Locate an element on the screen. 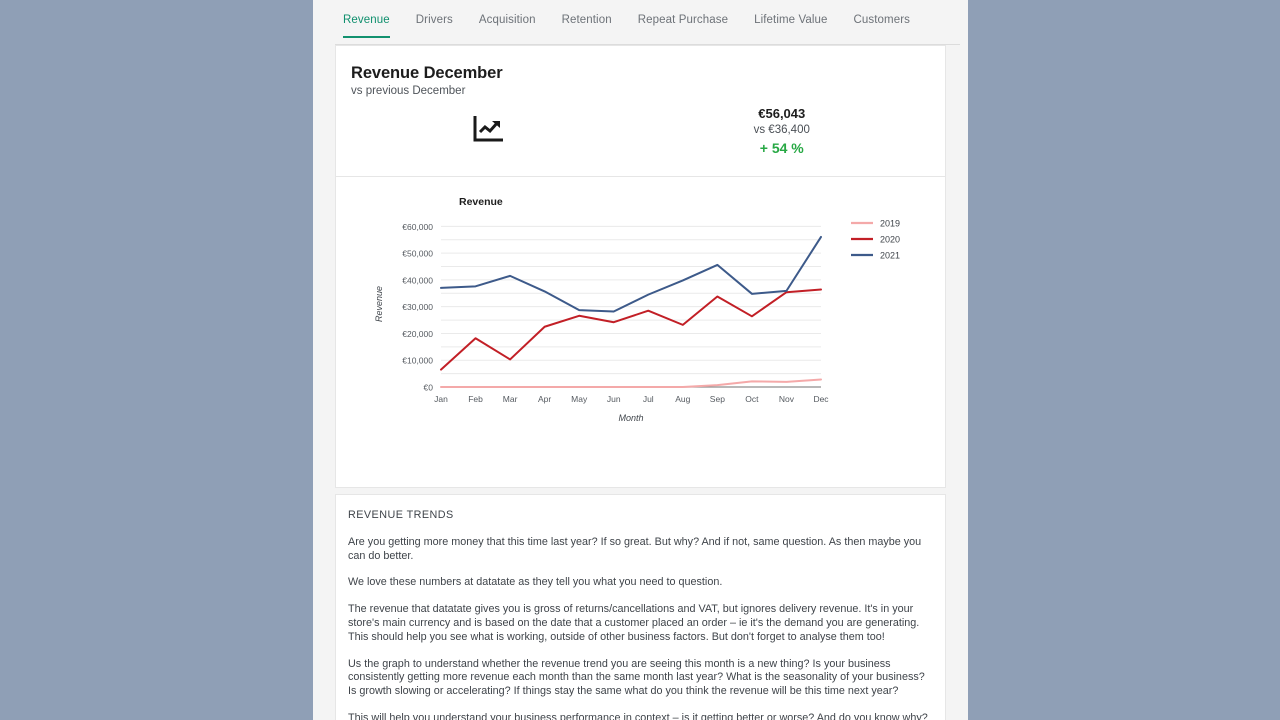 This screenshot has width=1280, height=720. tab-label: Customers is located at coordinates (882, 20).